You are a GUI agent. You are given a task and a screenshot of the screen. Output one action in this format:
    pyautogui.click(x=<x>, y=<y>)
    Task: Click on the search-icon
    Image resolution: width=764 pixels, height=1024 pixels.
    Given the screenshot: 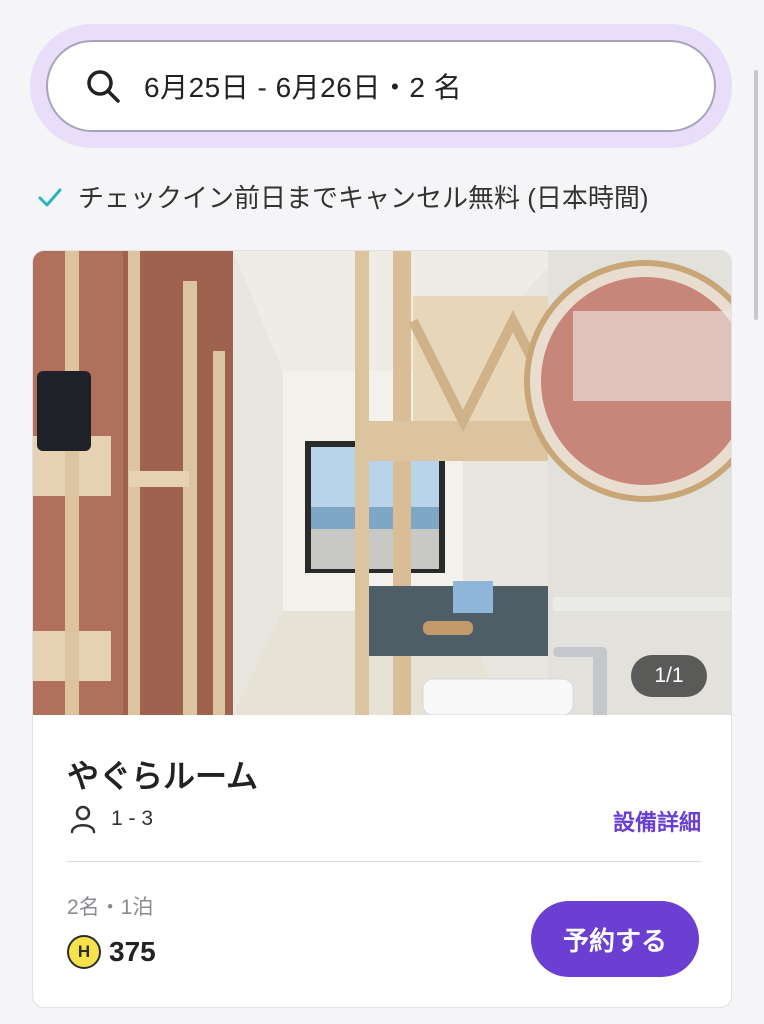 What is the action you would take?
    pyautogui.click(x=103, y=86)
    